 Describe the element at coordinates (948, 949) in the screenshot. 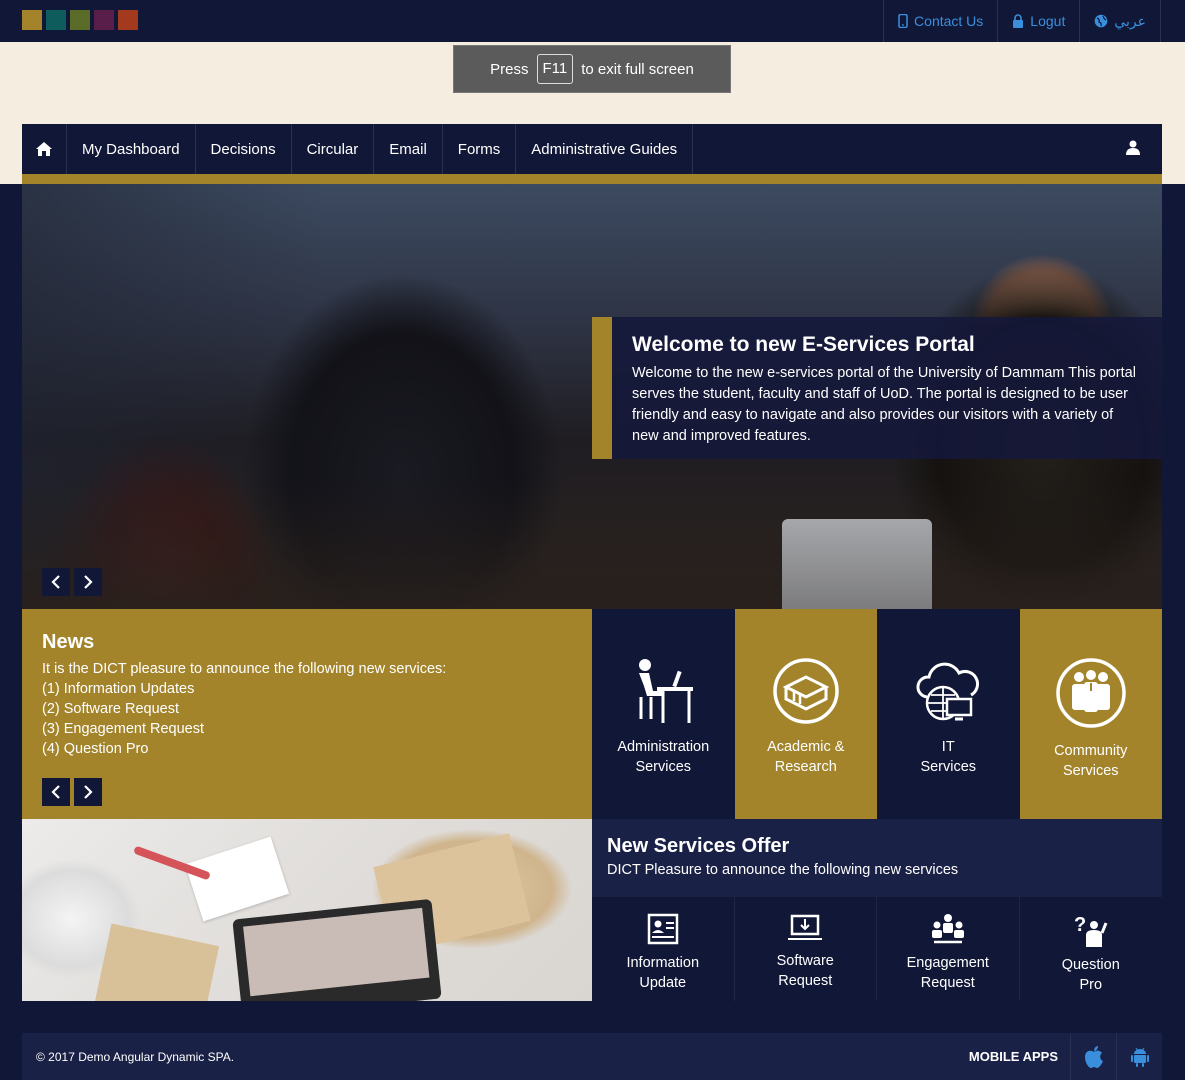

I see `offer-engagement-request: Engagement Request` at that location.